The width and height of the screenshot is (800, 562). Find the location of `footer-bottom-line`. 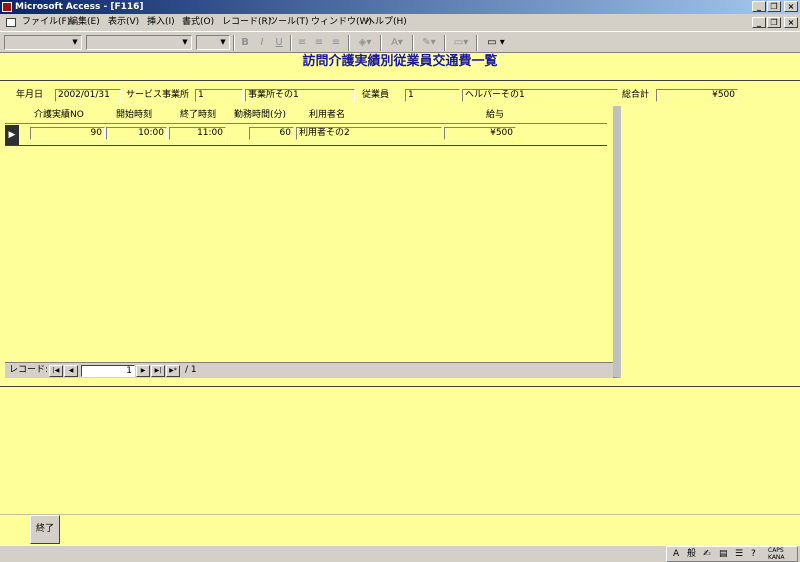

footer-bottom-line is located at coordinates (400, 514).